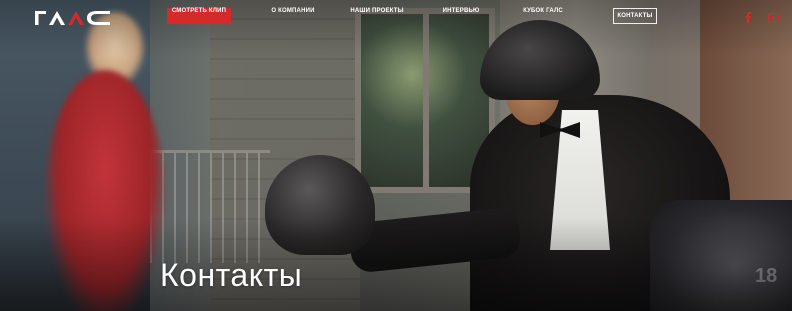  What do you see at coordinates (199, 16) in the screenshot?
I see `nav-watch-clip-button: СМОТРЕТЬ КЛИП` at bounding box center [199, 16].